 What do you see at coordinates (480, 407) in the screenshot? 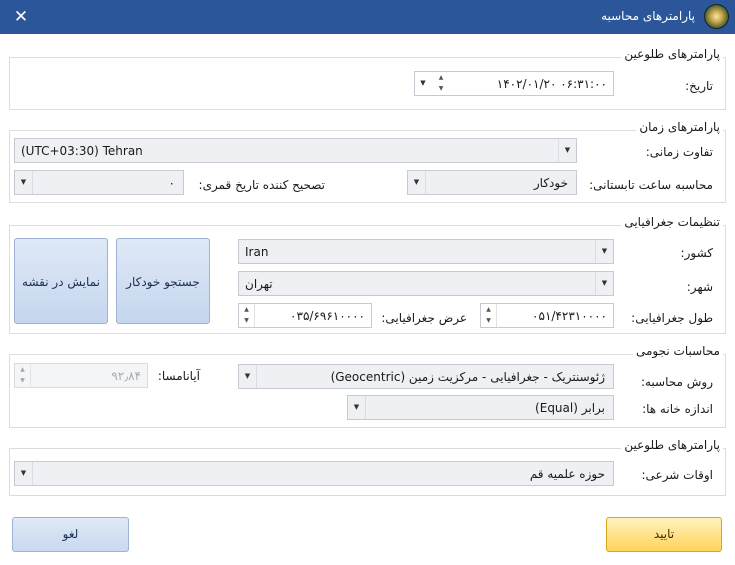
I see `house-size-select: ▼ برابر (Equal)` at bounding box center [480, 407].